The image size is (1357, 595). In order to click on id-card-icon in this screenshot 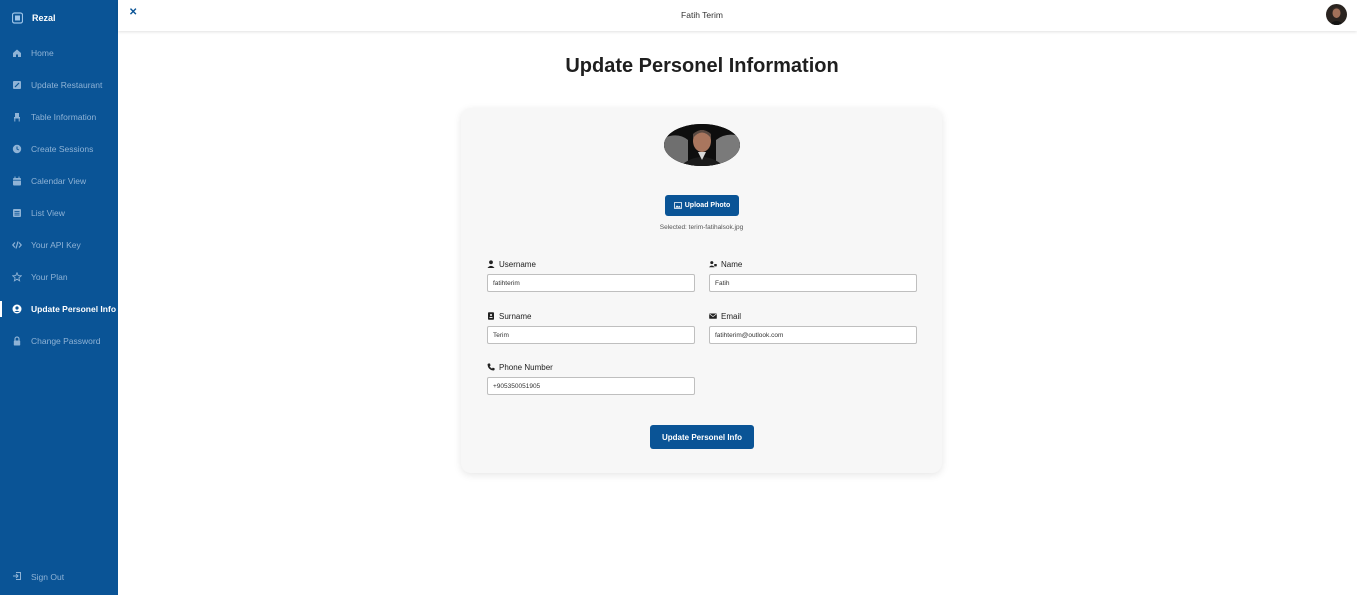, I will do `click(491, 316)`.